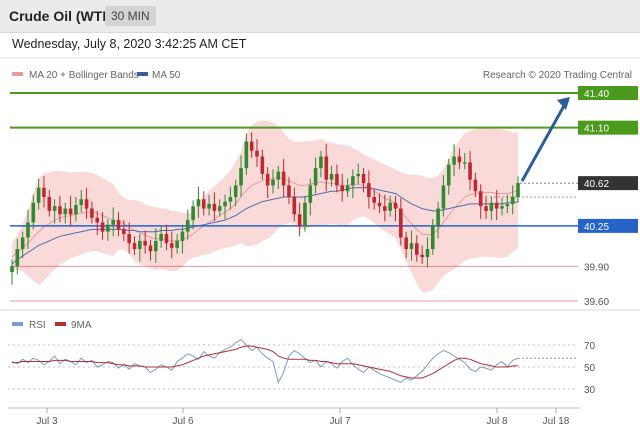  Describe the element at coordinates (47, 421) in the screenshot. I see `x-tick-label: Jul 3` at that location.